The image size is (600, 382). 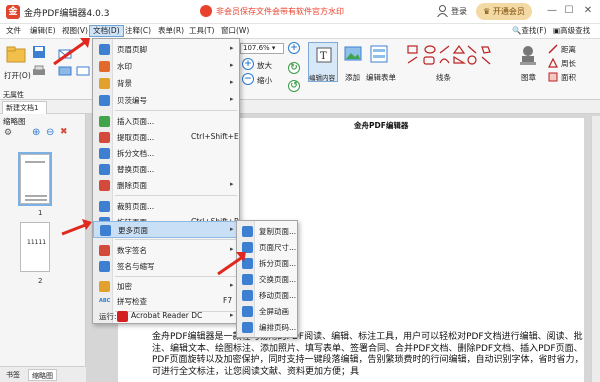 I want to click on edit-form-label: 编辑表单, so click(x=381, y=77).